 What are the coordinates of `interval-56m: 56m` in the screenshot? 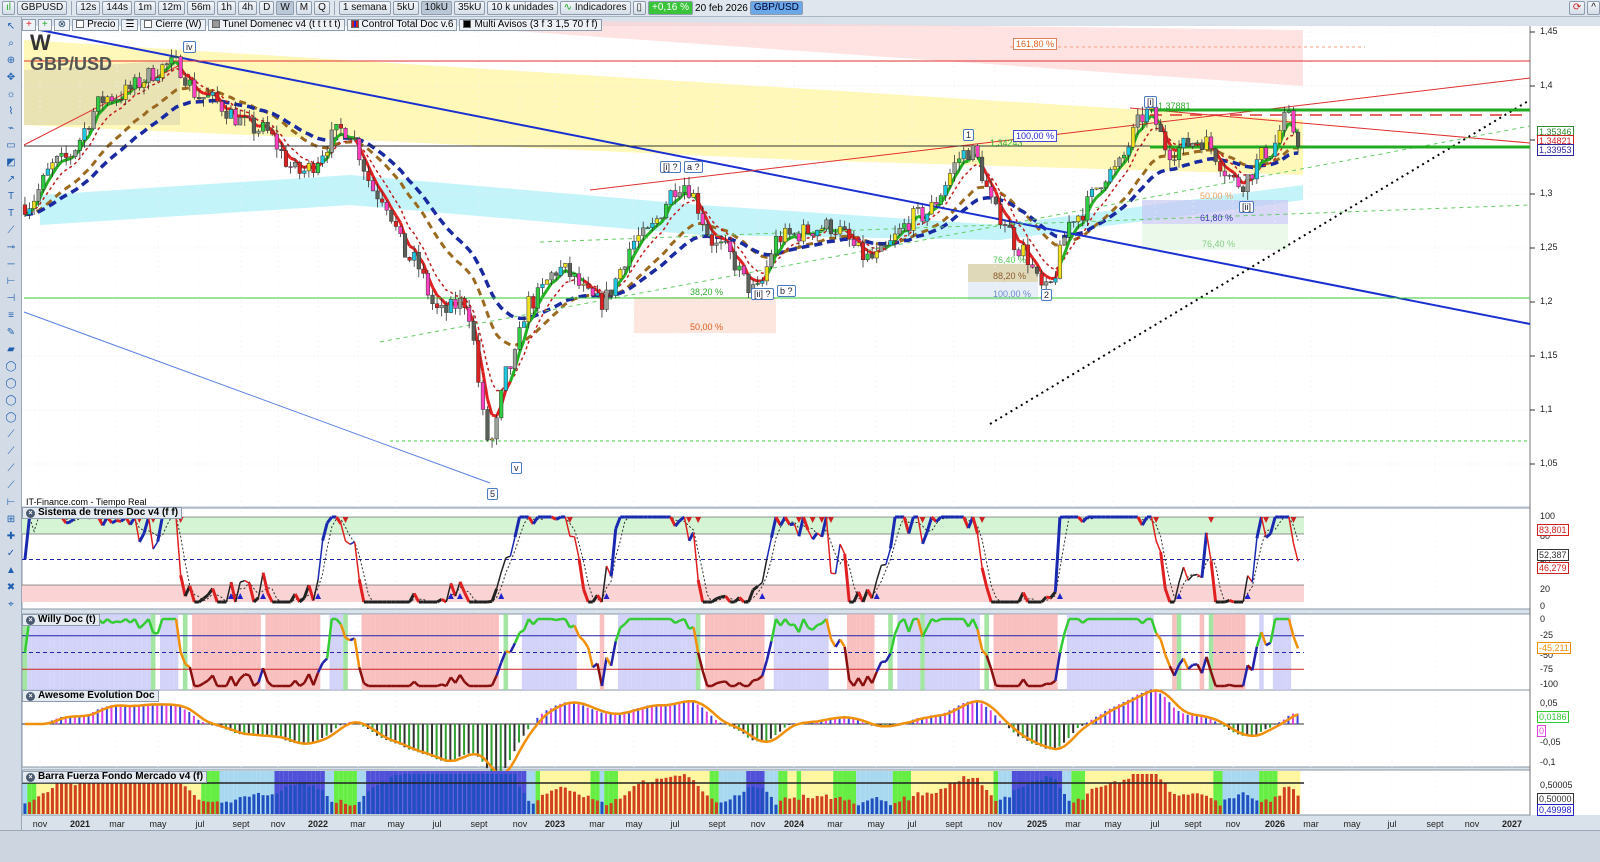 It's located at (201, 8).